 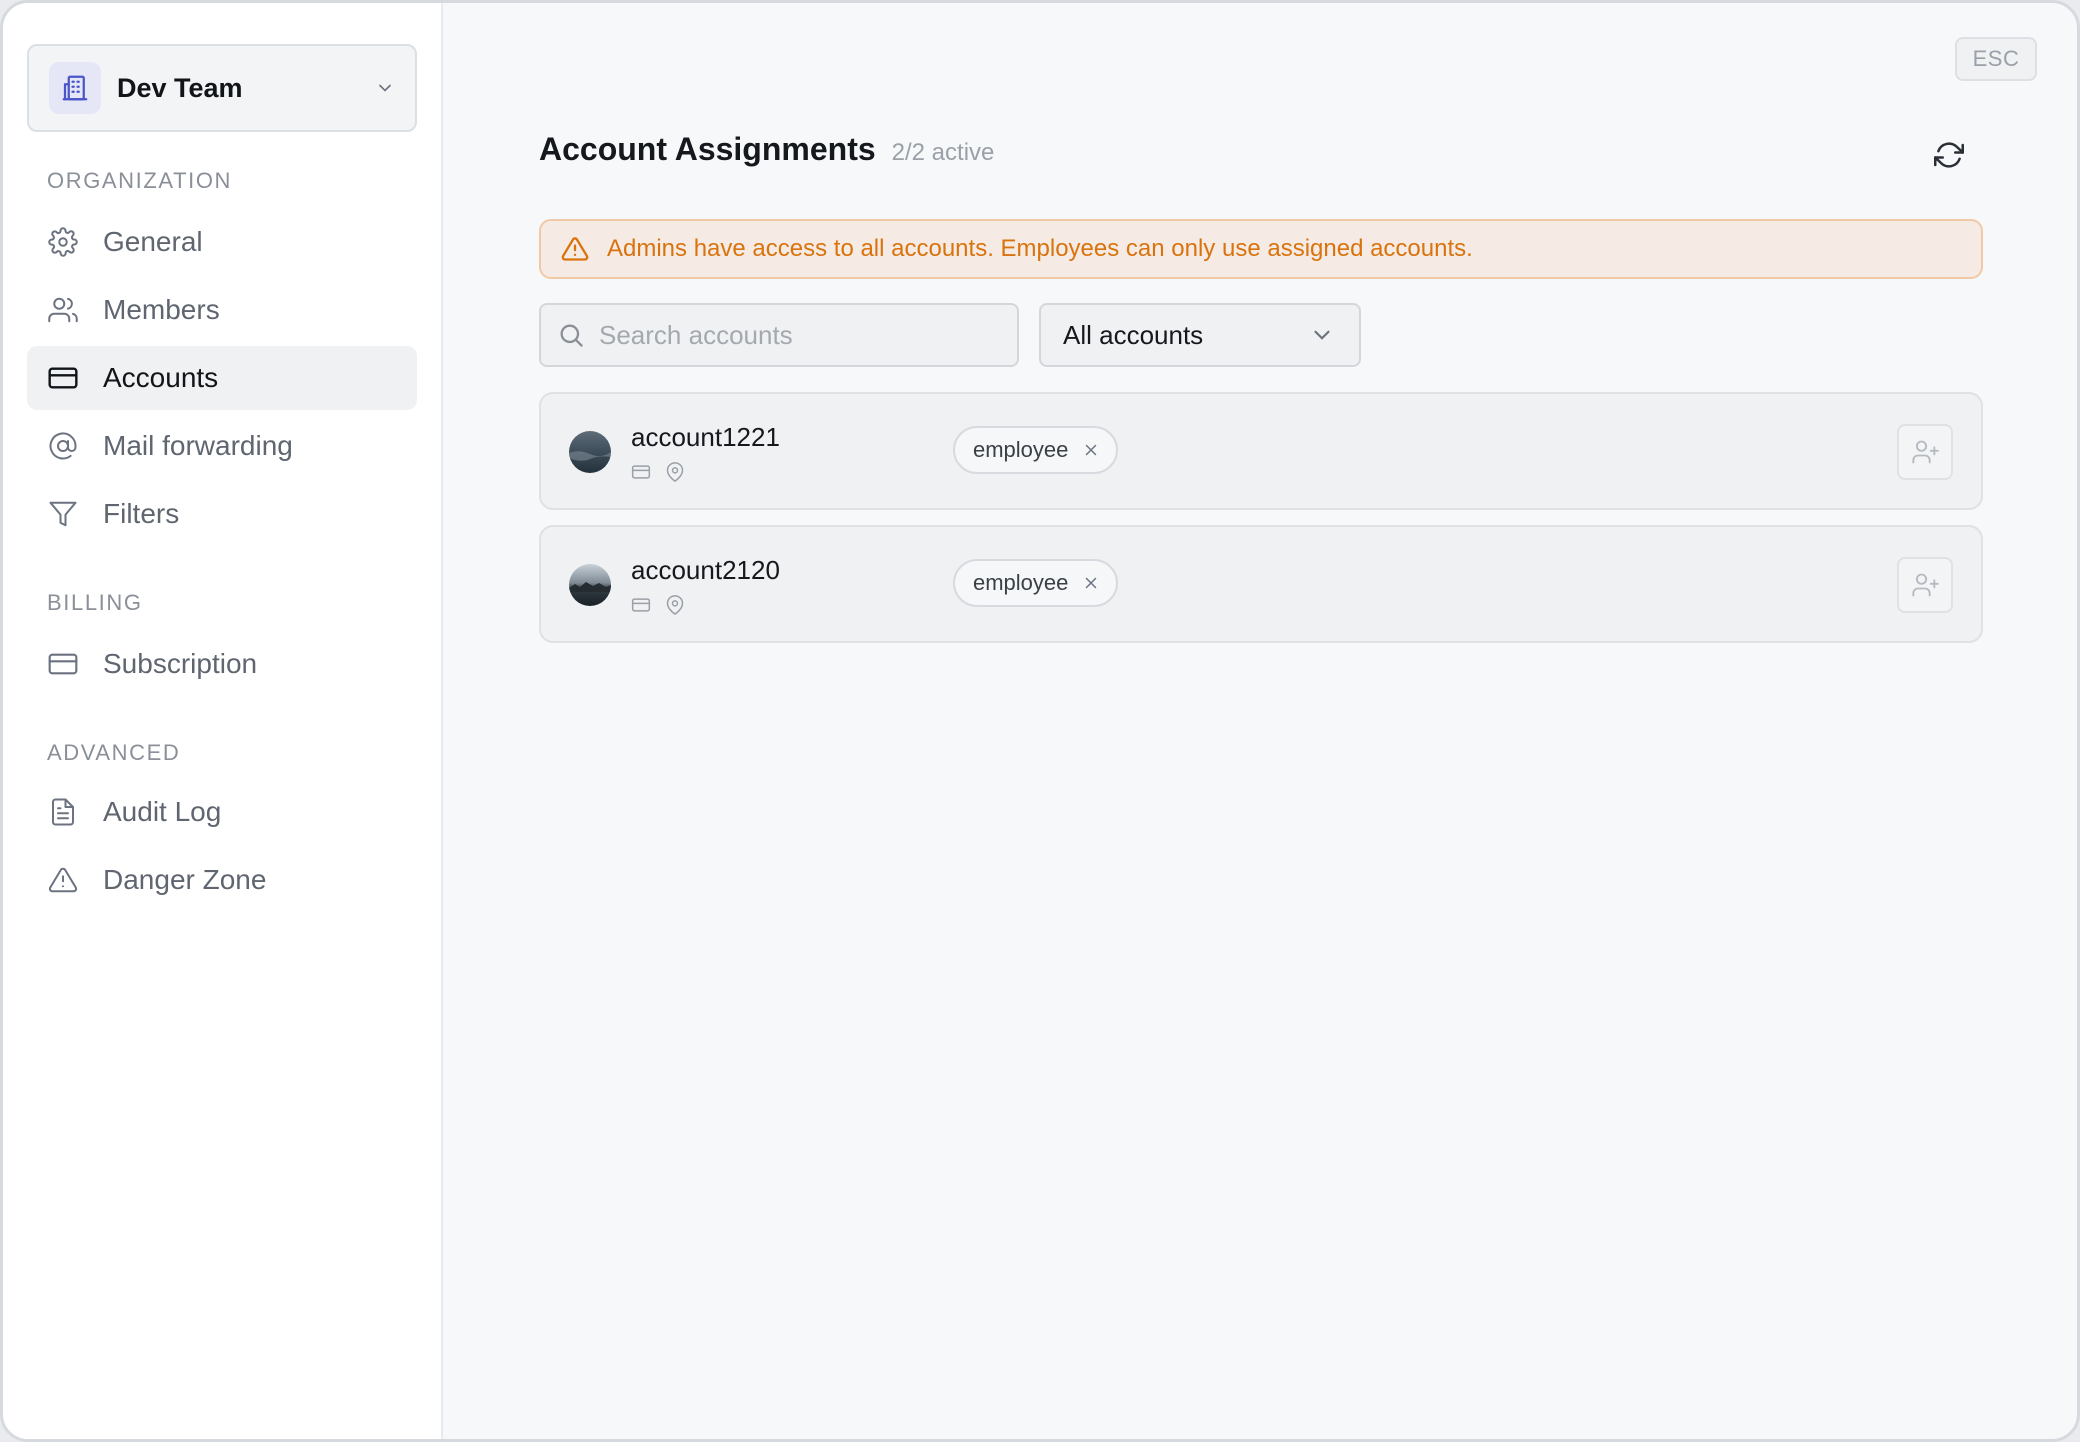 What do you see at coordinates (799, 335) in the screenshot?
I see `search-input` at bounding box center [799, 335].